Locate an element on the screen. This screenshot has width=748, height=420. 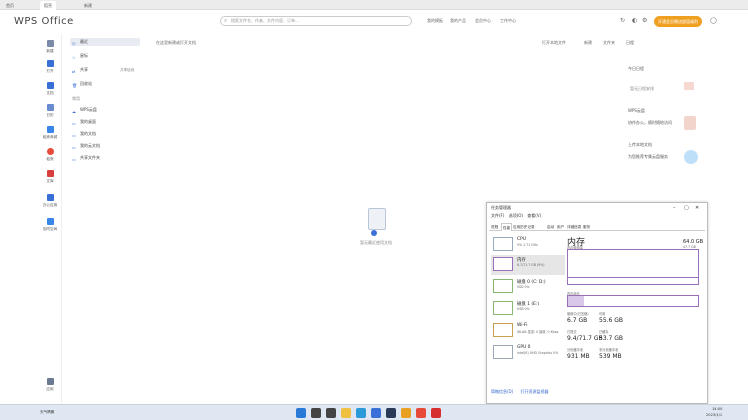
start-icon is located at coordinates (301, 413).